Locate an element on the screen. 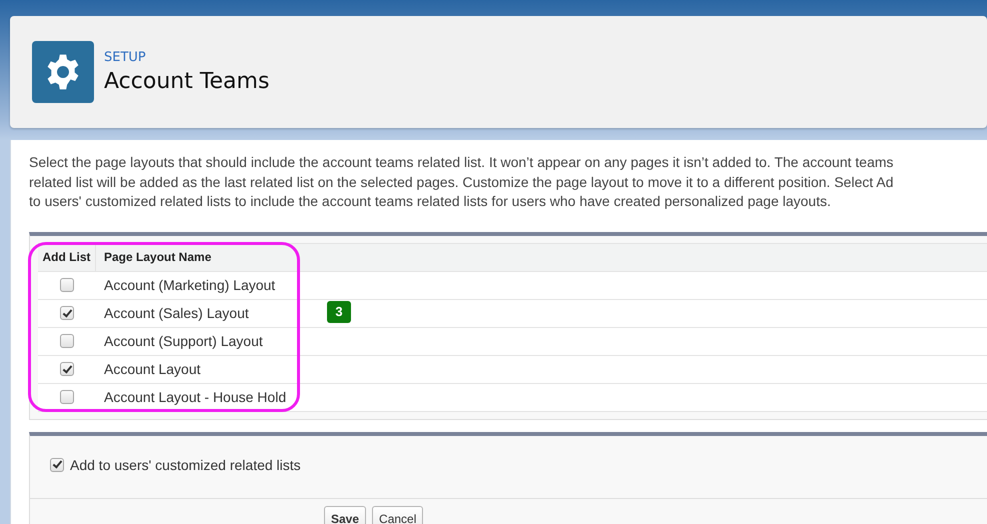  breadcrumb-label: SETUP is located at coordinates (125, 57).